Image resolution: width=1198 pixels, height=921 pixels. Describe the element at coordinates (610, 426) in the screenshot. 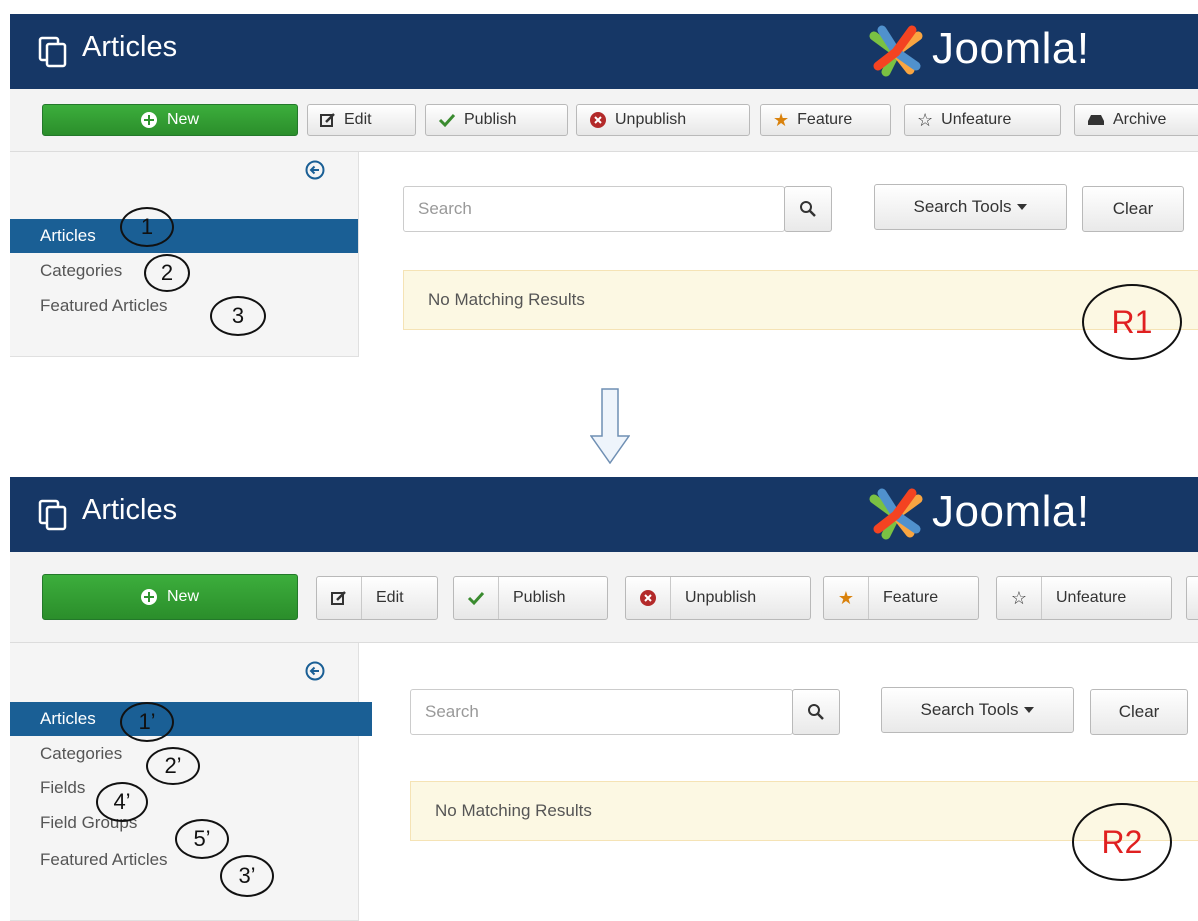

I see `down-arrow-icon` at that location.